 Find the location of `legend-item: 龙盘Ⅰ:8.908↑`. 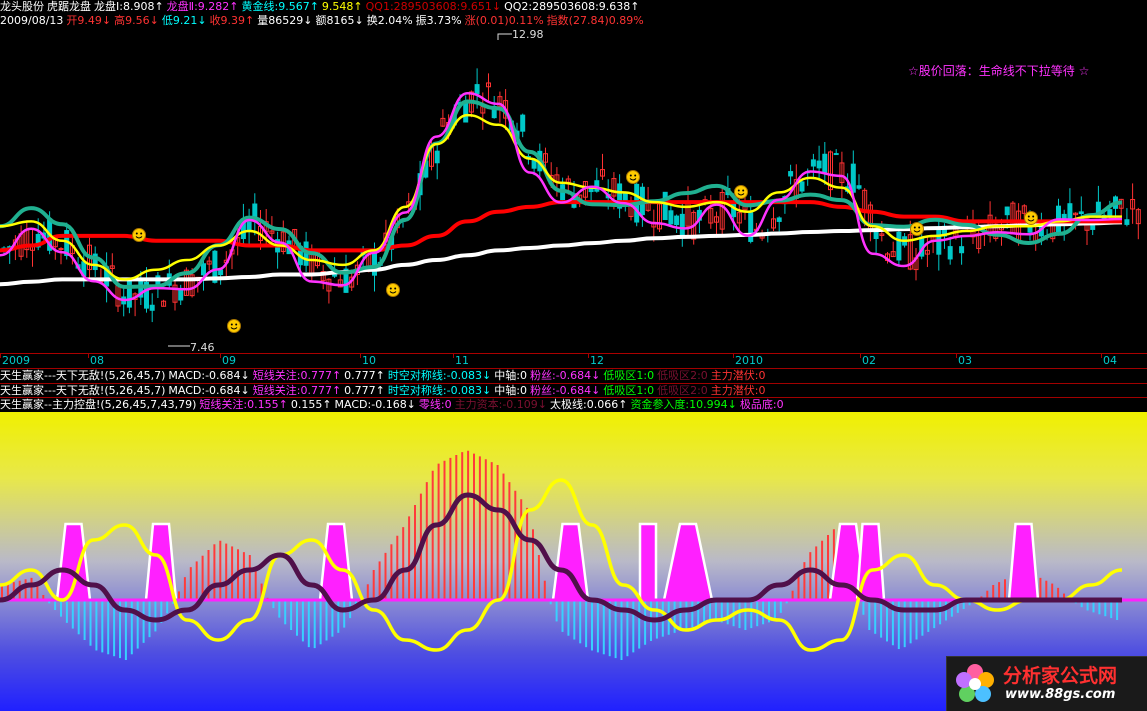

legend-item: 龙盘Ⅰ:8.908↑ is located at coordinates (129, 6).